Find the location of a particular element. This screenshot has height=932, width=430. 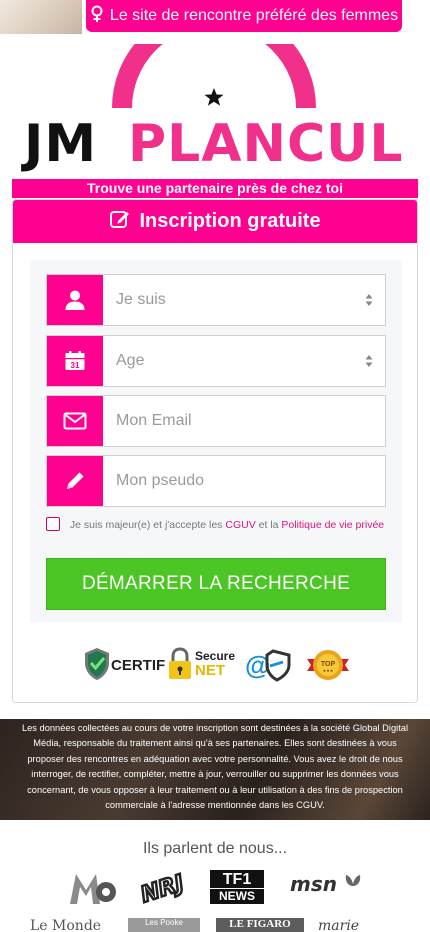

envelope-icon is located at coordinates (75, 421).